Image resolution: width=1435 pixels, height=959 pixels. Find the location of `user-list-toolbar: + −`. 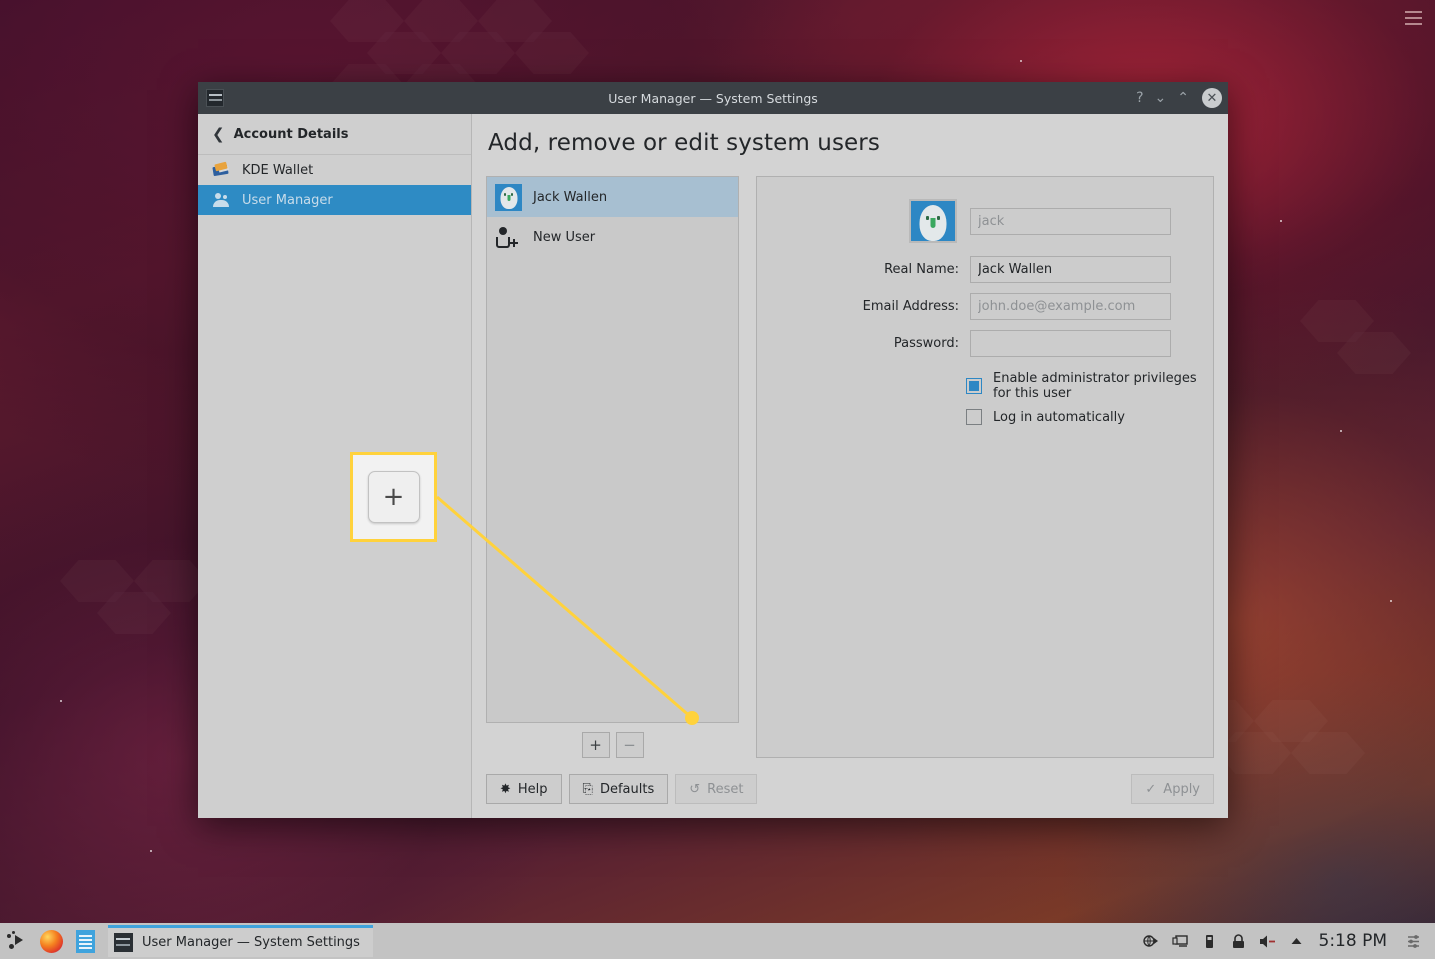

user-list-toolbar: + − is located at coordinates (612, 740).